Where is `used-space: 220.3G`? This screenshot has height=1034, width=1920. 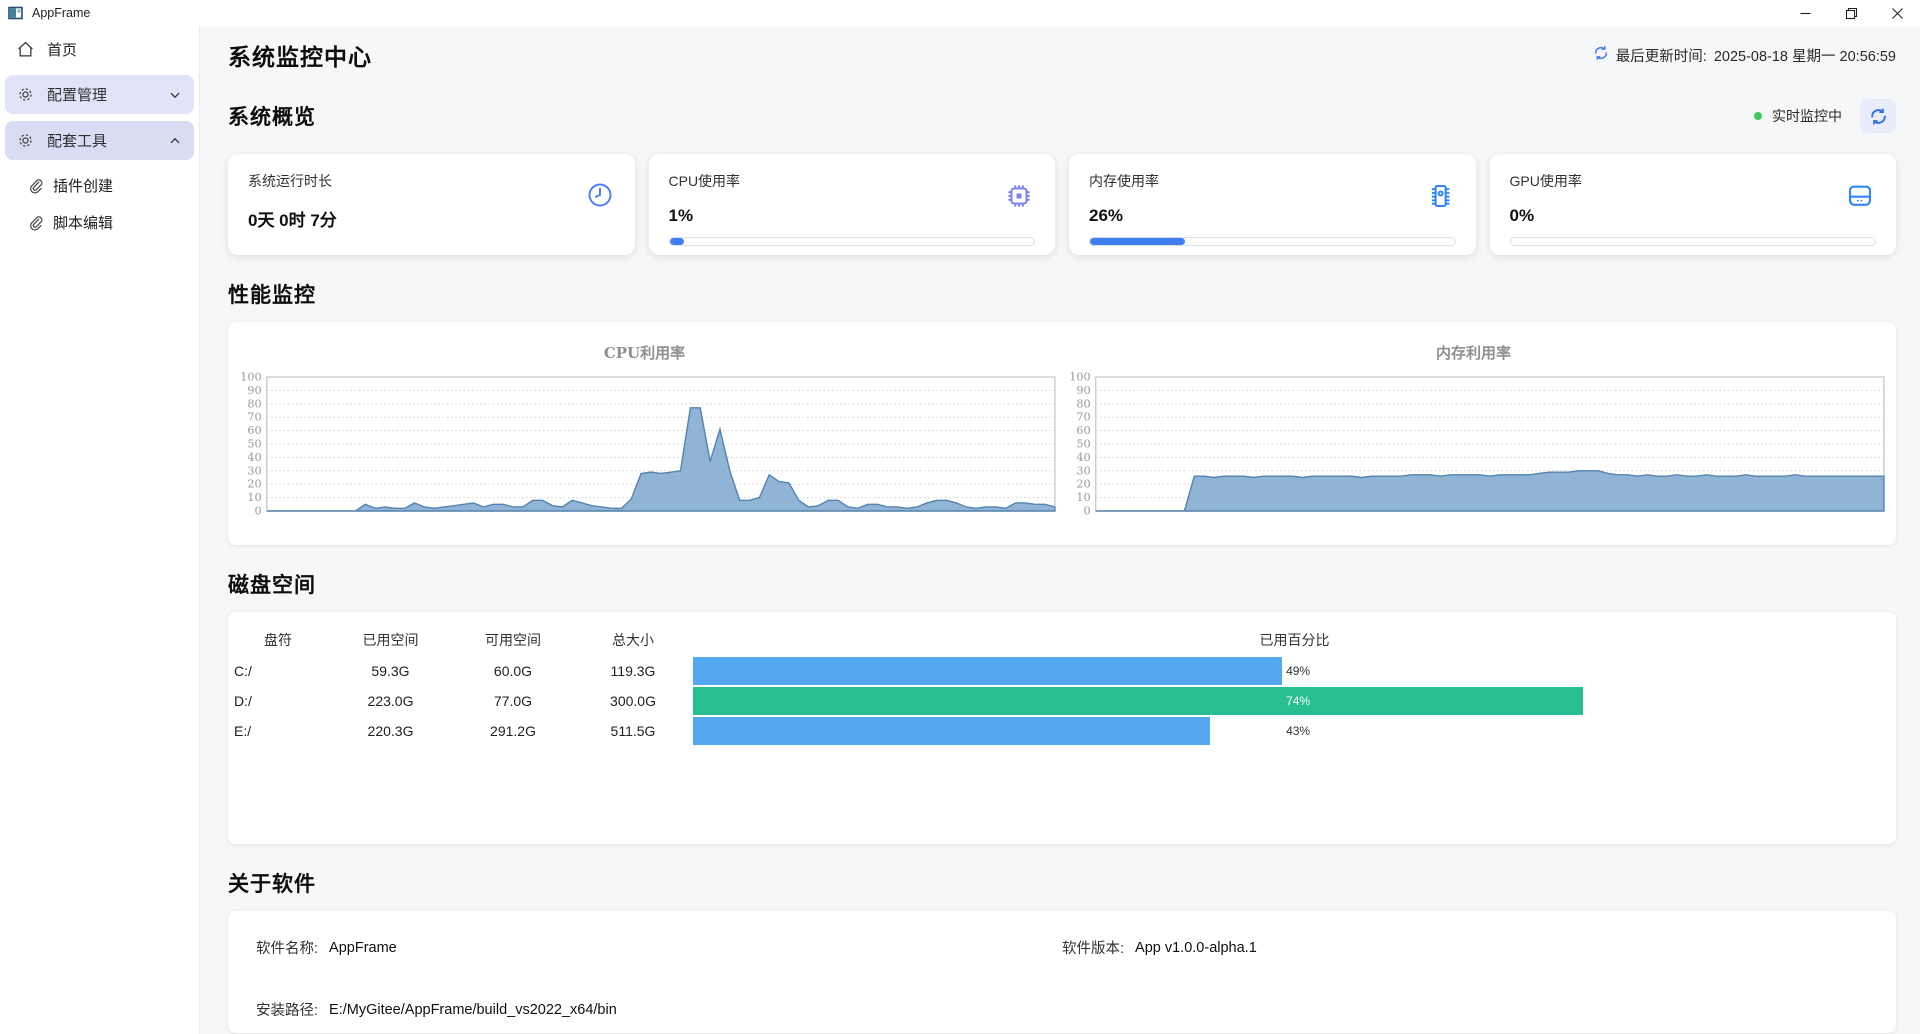 used-space: 220.3G is located at coordinates (390, 731).